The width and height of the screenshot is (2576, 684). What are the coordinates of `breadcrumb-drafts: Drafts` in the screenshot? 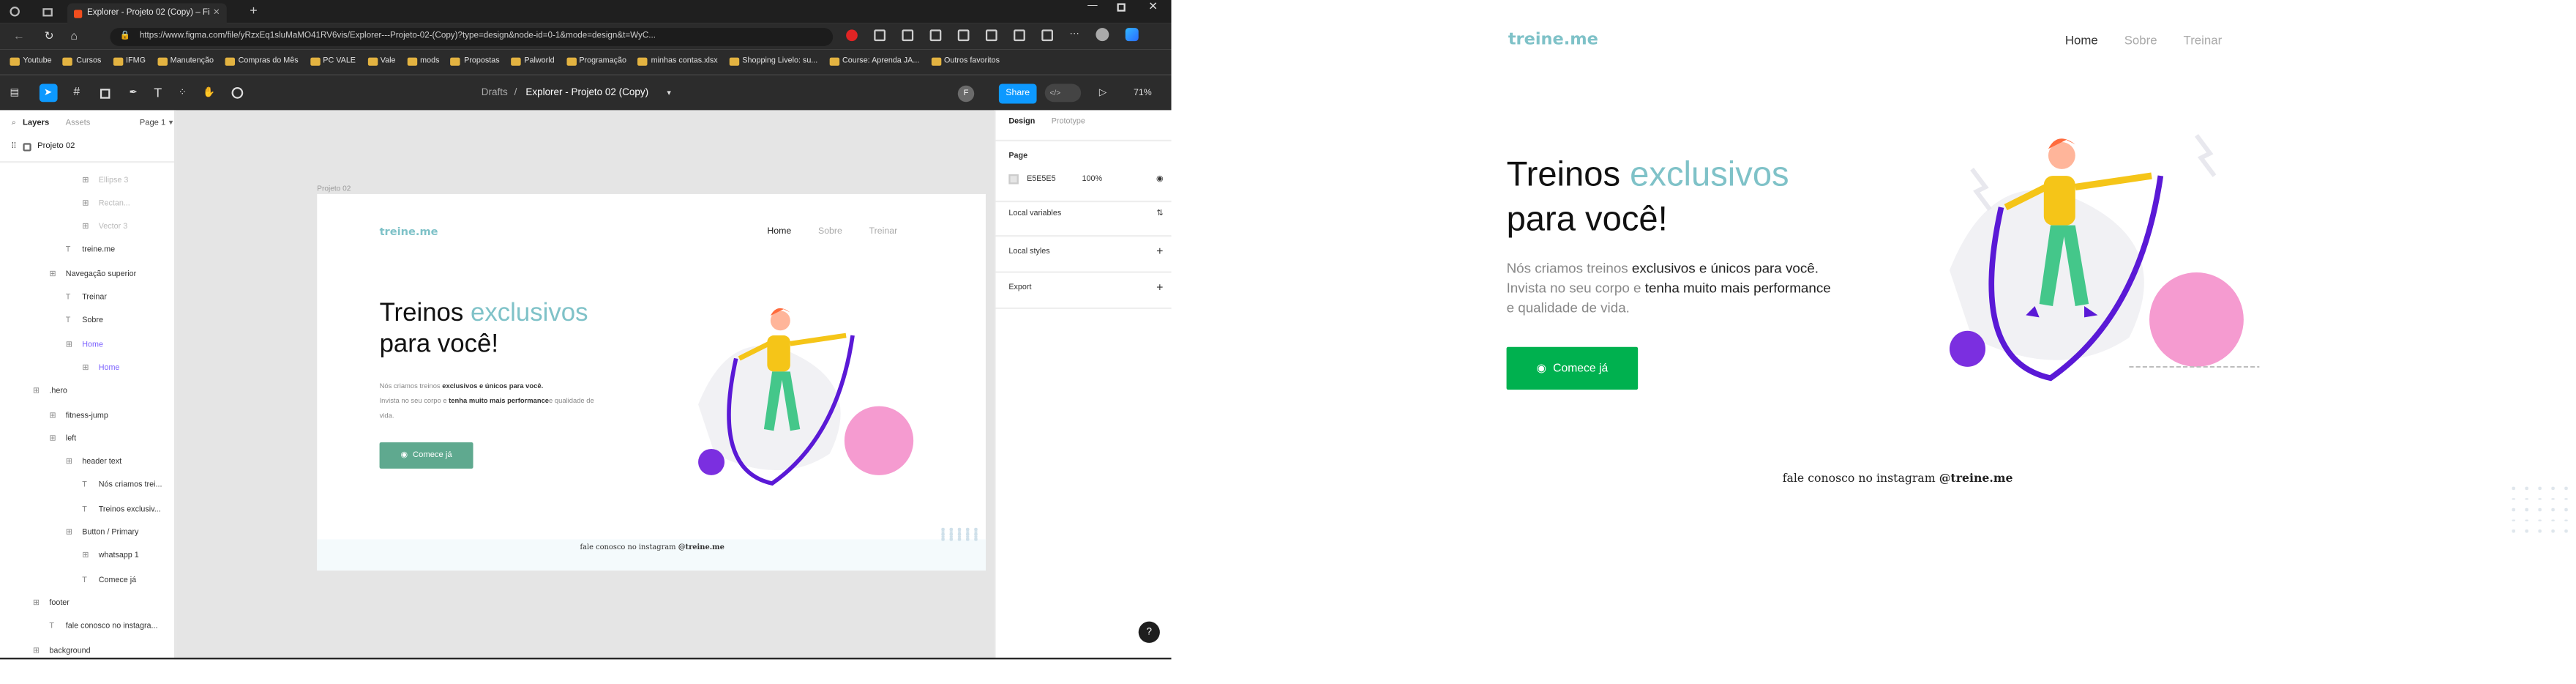 It's located at (495, 92).